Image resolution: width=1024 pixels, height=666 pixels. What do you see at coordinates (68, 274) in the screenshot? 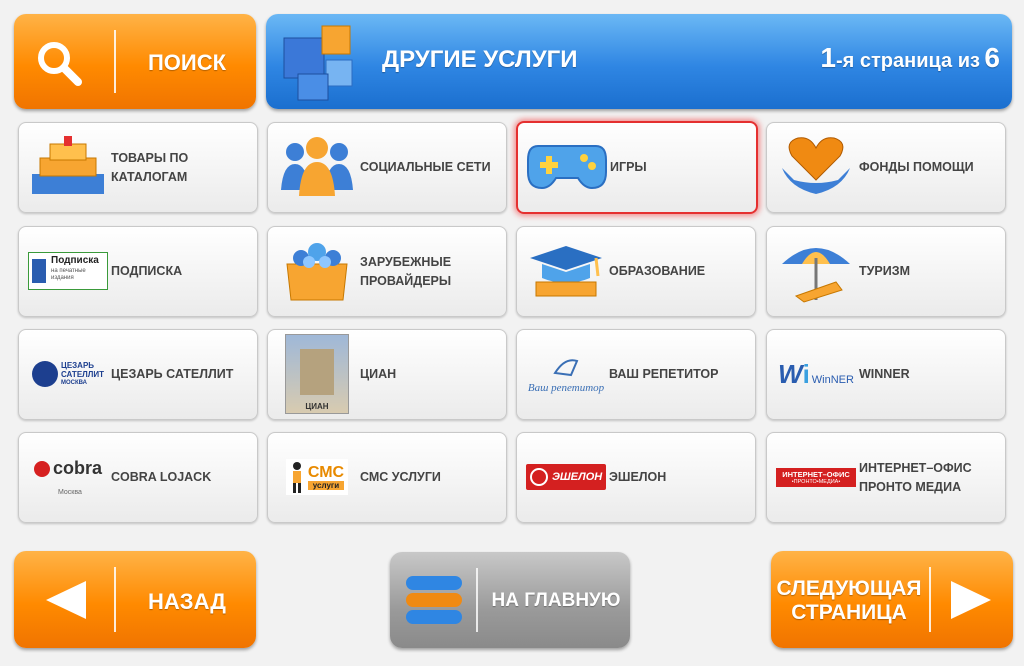
I see `podpiska-logo-sub: на печатные издания` at bounding box center [68, 274].